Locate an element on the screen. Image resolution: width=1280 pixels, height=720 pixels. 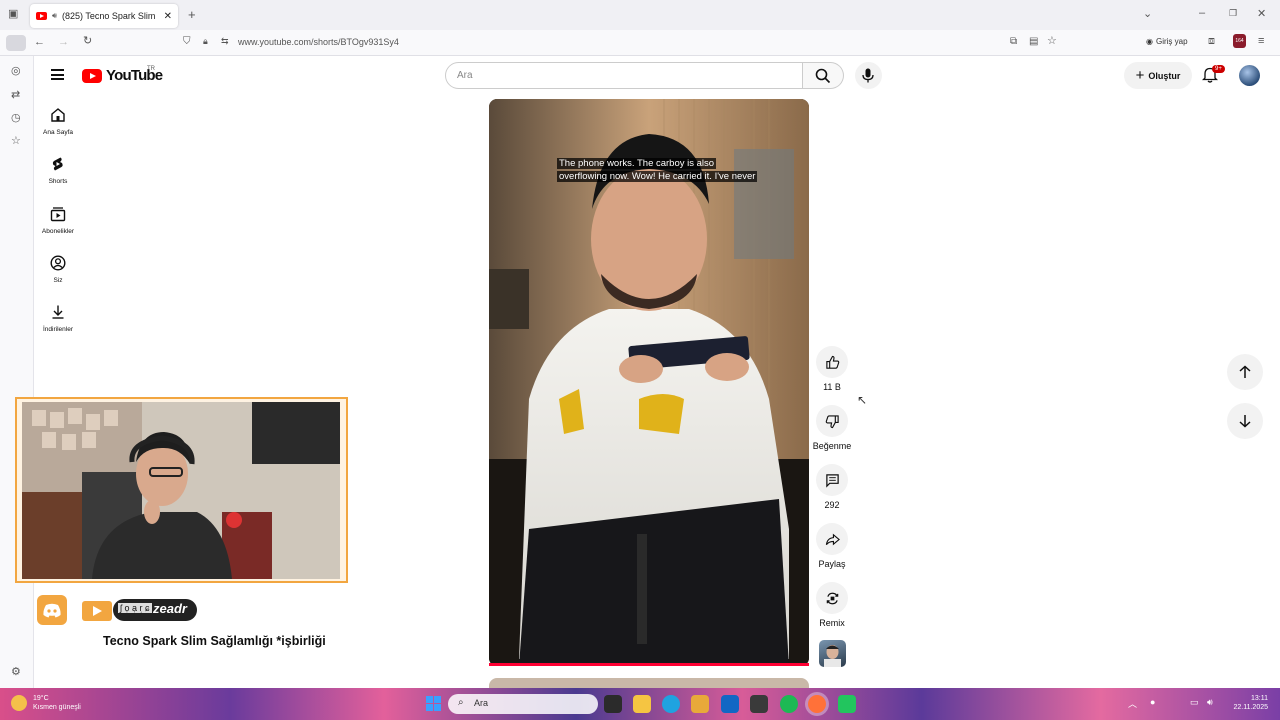
caption-line-1: The phone works. The carboy is also is located at coordinates (637, 163).